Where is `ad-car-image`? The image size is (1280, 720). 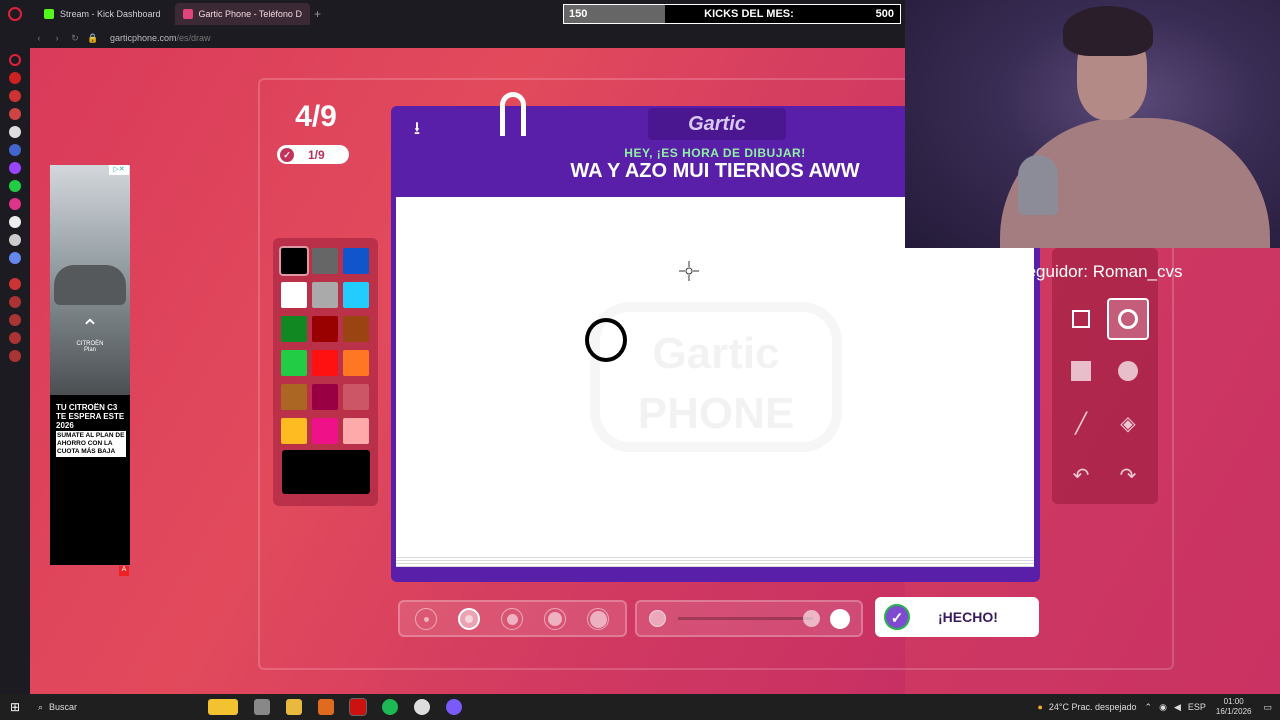
ad-car-image is located at coordinates (90, 285).